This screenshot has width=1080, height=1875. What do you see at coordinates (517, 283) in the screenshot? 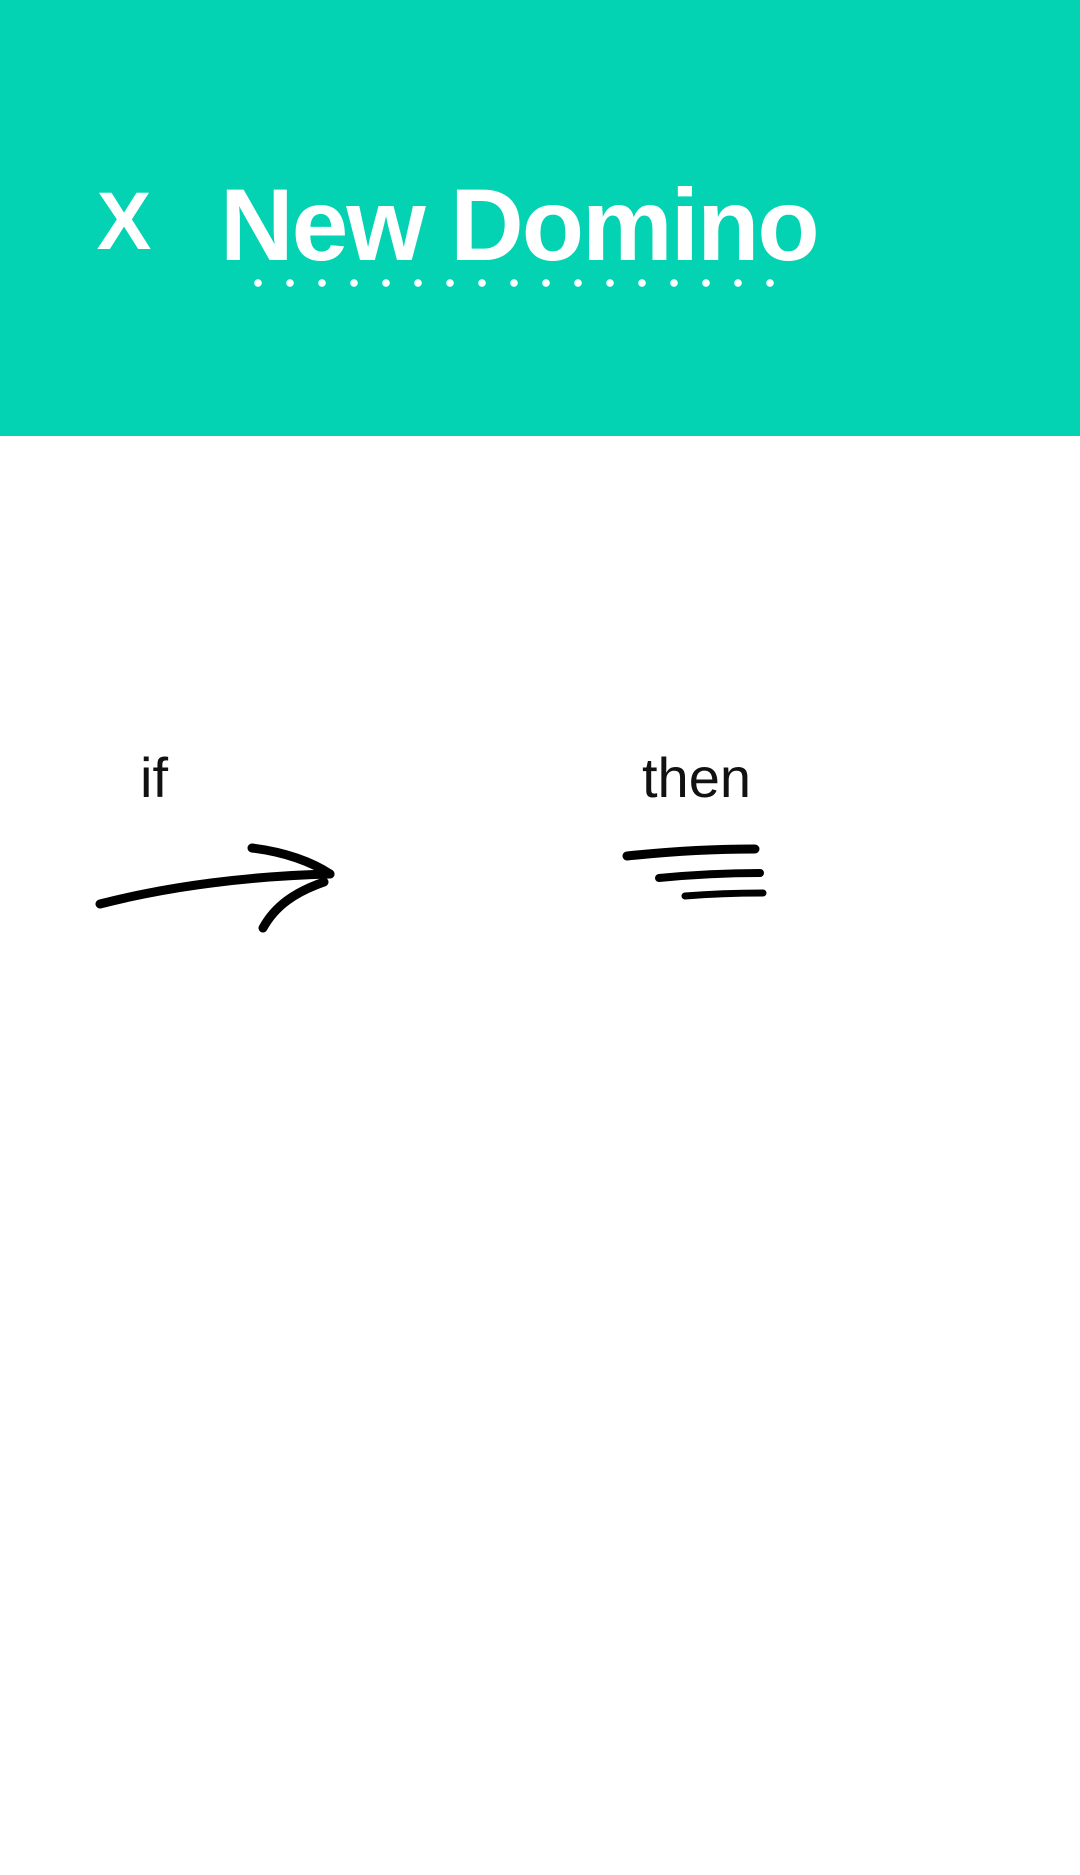
I see `dotted-underline` at bounding box center [517, 283].